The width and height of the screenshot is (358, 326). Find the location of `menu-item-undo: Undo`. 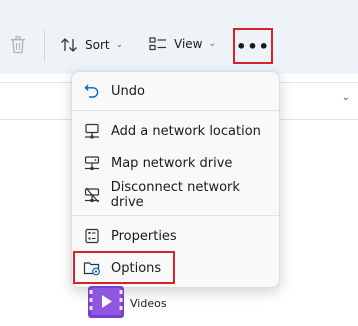

menu-item-undo: Undo is located at coordinates (175, 91).